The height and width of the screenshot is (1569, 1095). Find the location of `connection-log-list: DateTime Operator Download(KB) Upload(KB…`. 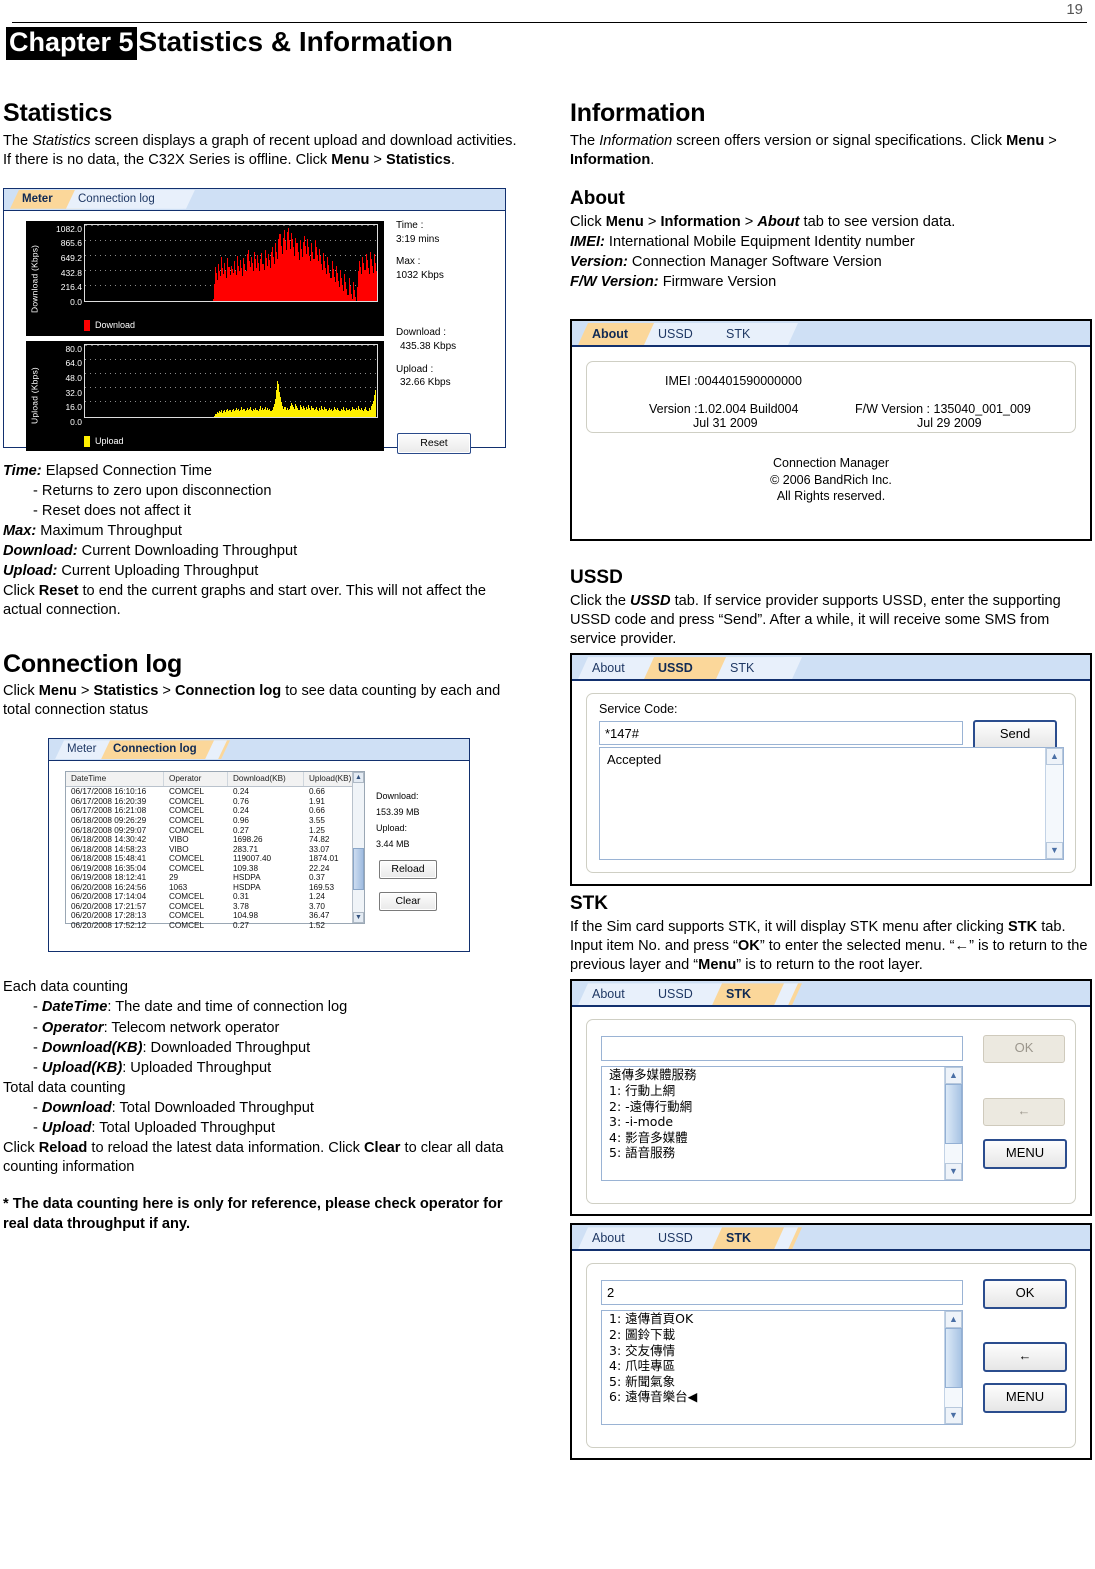

connection-log-list: DateTime Operator Download(KB) Upload(KB… is located at coordinates (215, 850).